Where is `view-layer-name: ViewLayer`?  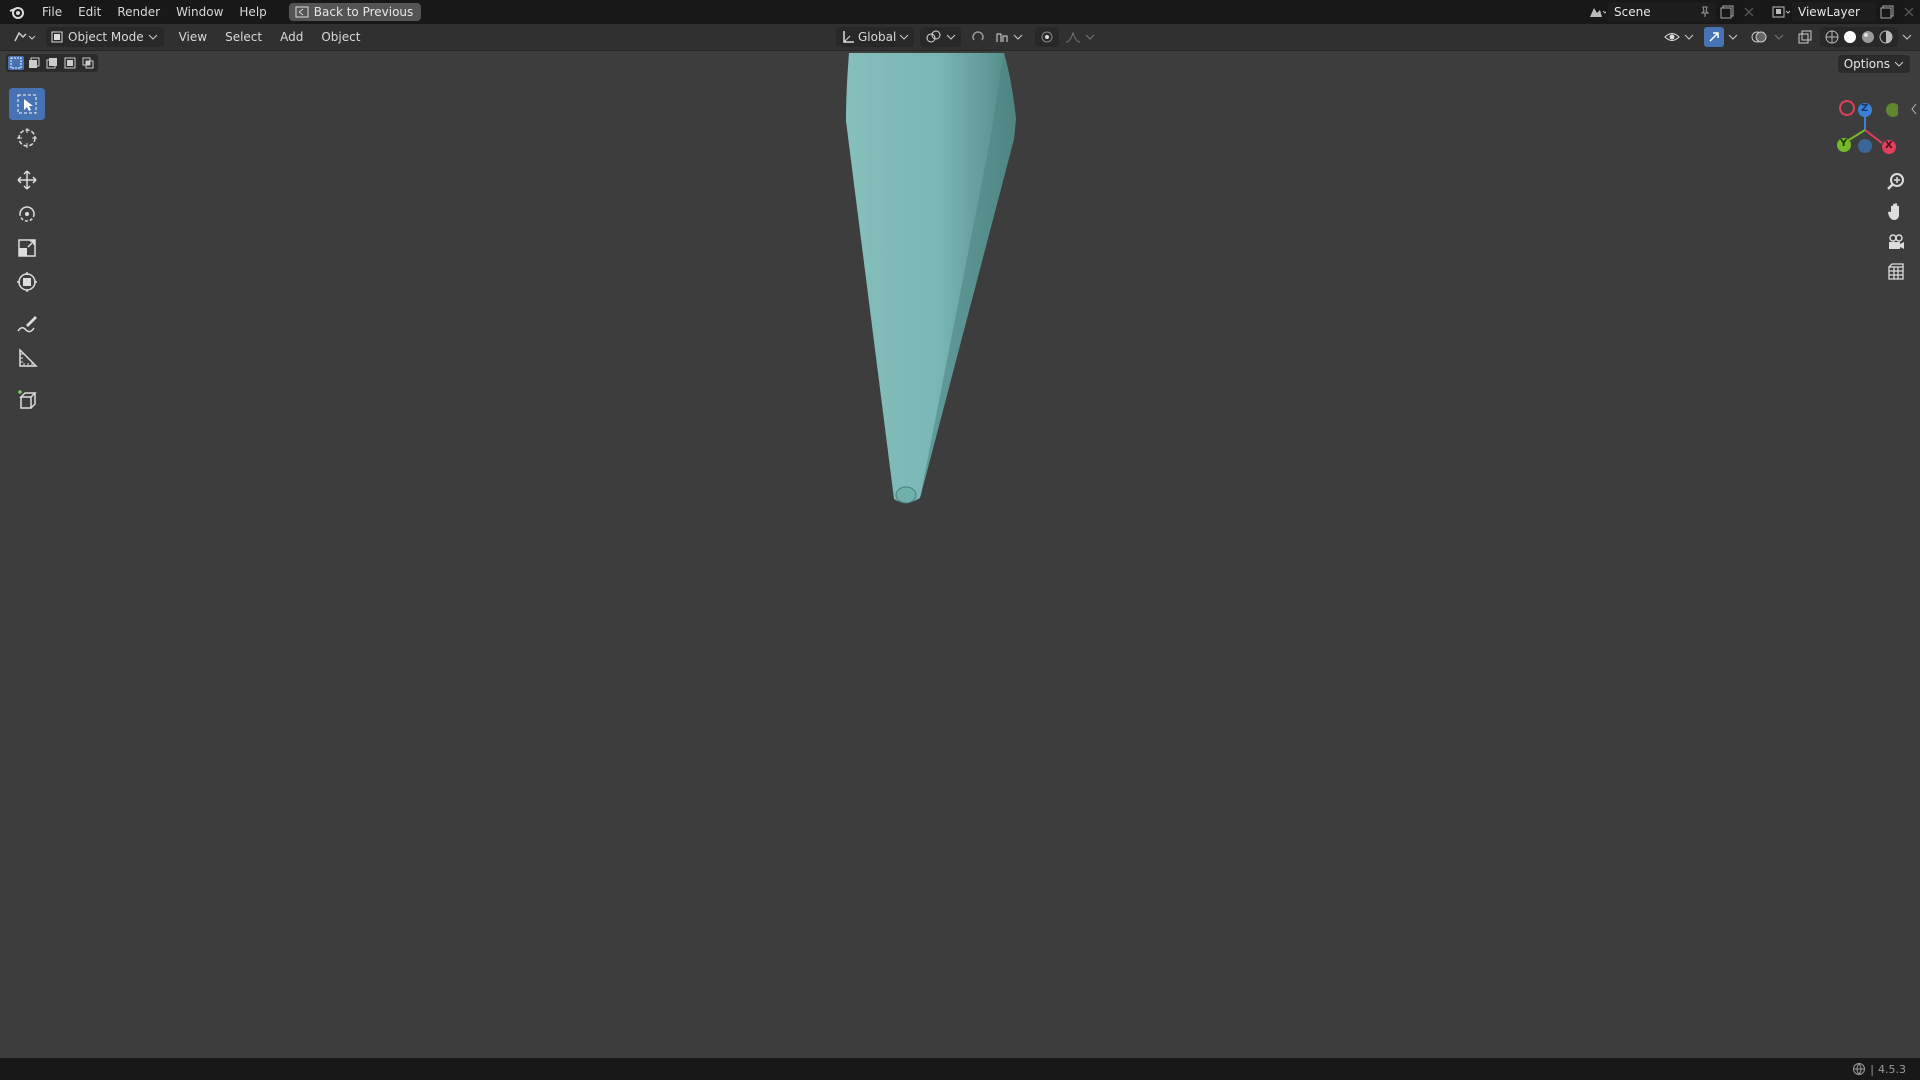 view-layer-name: ViewLayer is located at coordinates (1829, 12).